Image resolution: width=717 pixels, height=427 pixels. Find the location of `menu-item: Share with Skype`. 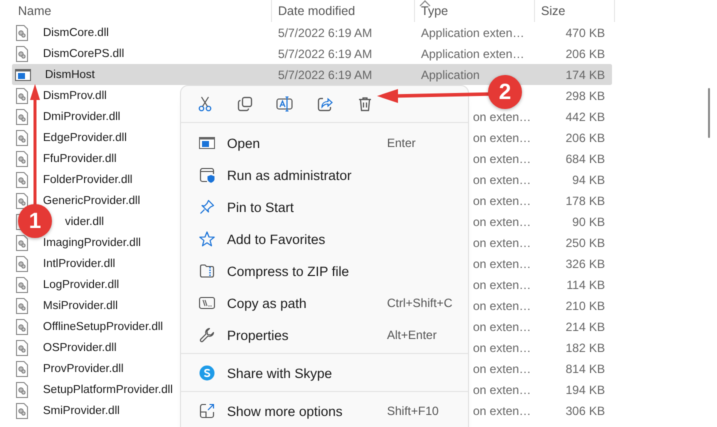

menu-item: Share with Skype is located at coordinates (324, 373).